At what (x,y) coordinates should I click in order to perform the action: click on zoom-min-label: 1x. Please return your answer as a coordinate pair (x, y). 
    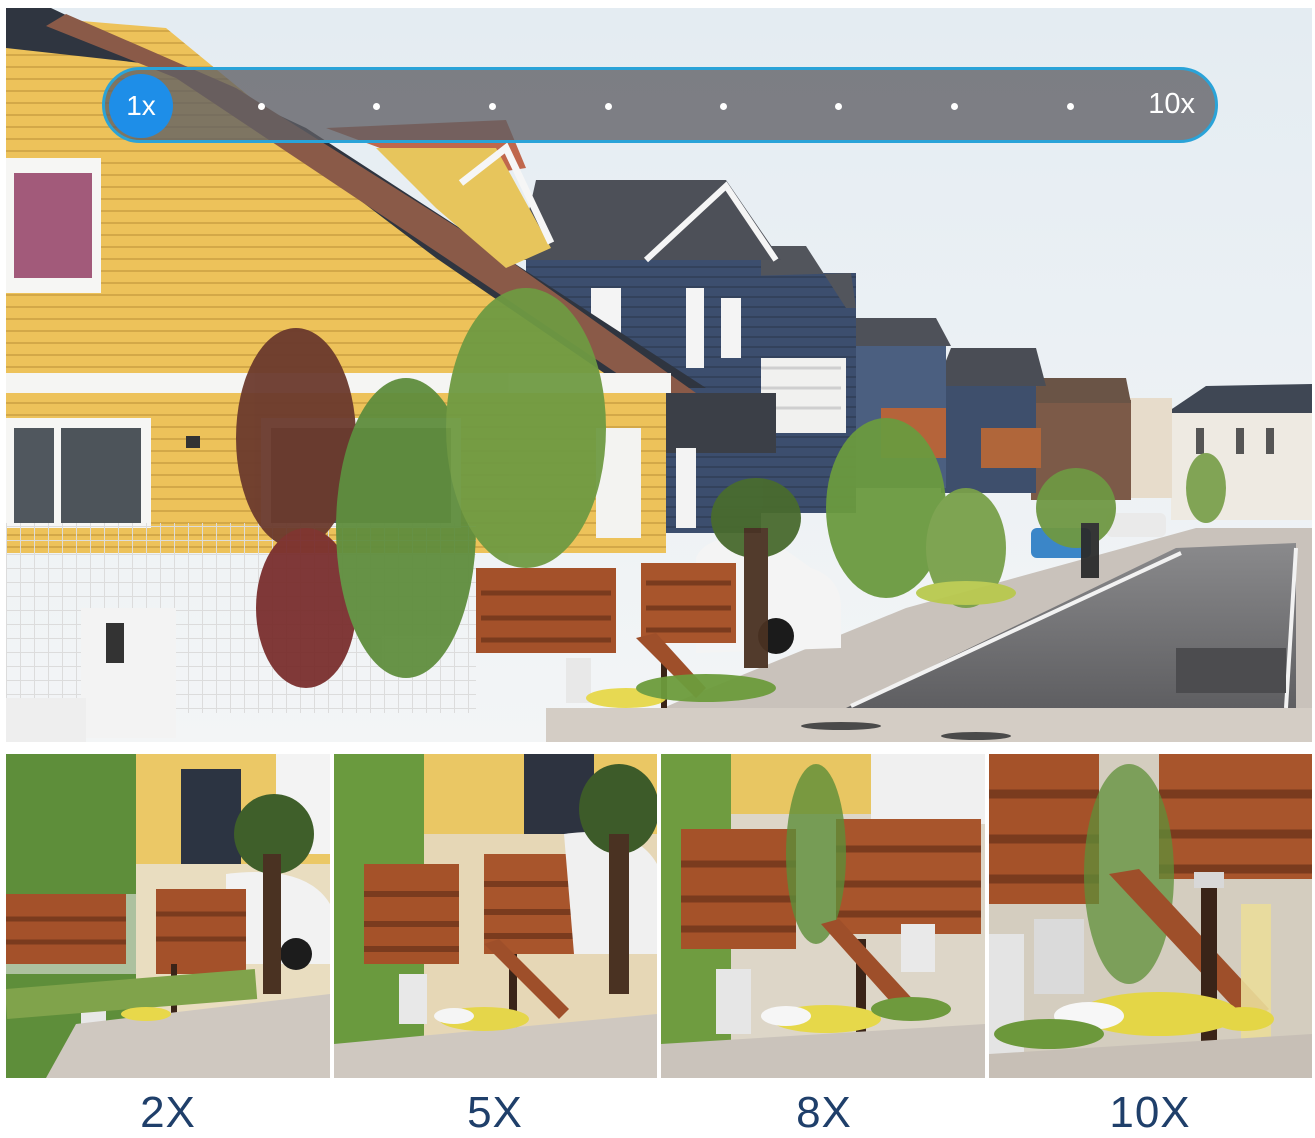
    Looking at the image, I should click on (141, 105).